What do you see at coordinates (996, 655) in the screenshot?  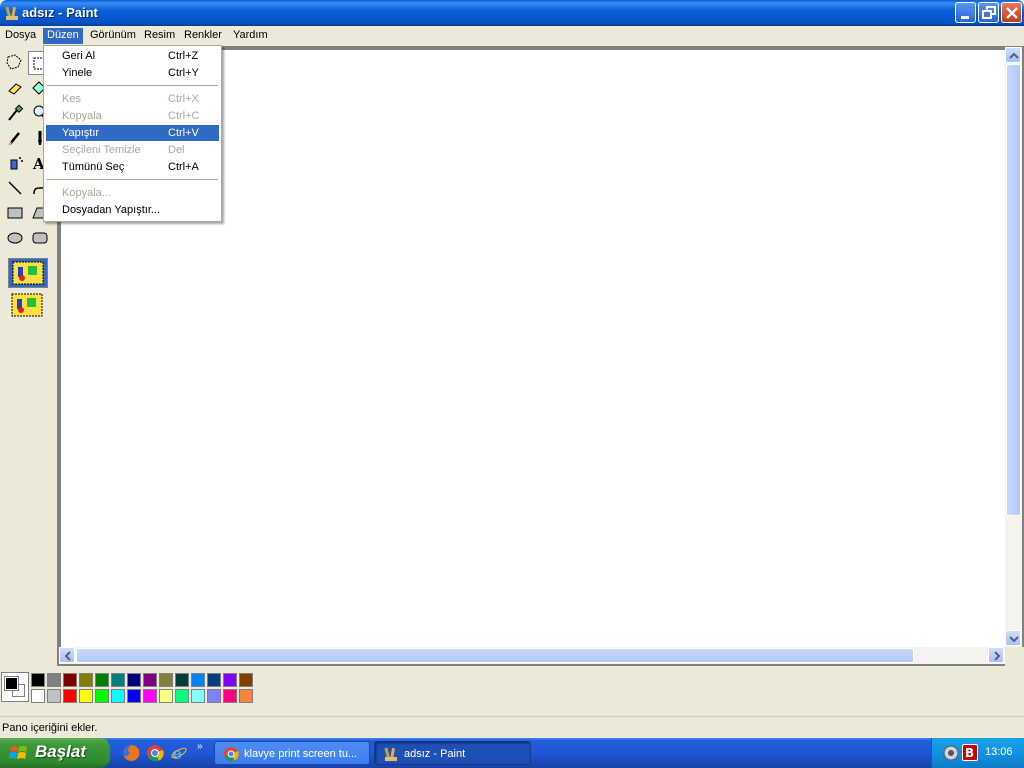 I see `scroll-right-button` at bounding box center [996, 655].